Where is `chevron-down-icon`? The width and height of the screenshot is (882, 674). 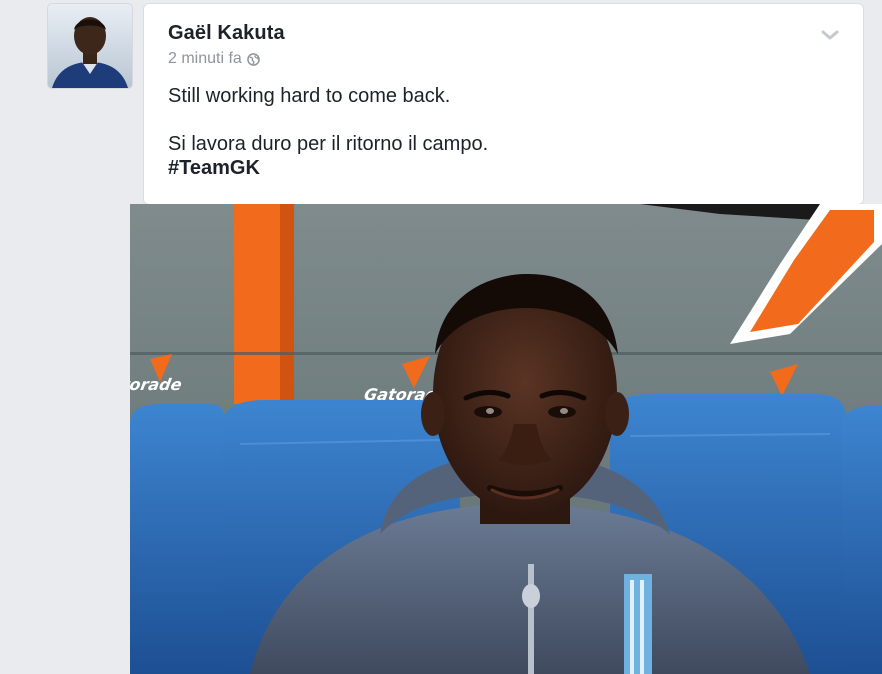 chevron-down-icon is located at coordinates (830, 35).